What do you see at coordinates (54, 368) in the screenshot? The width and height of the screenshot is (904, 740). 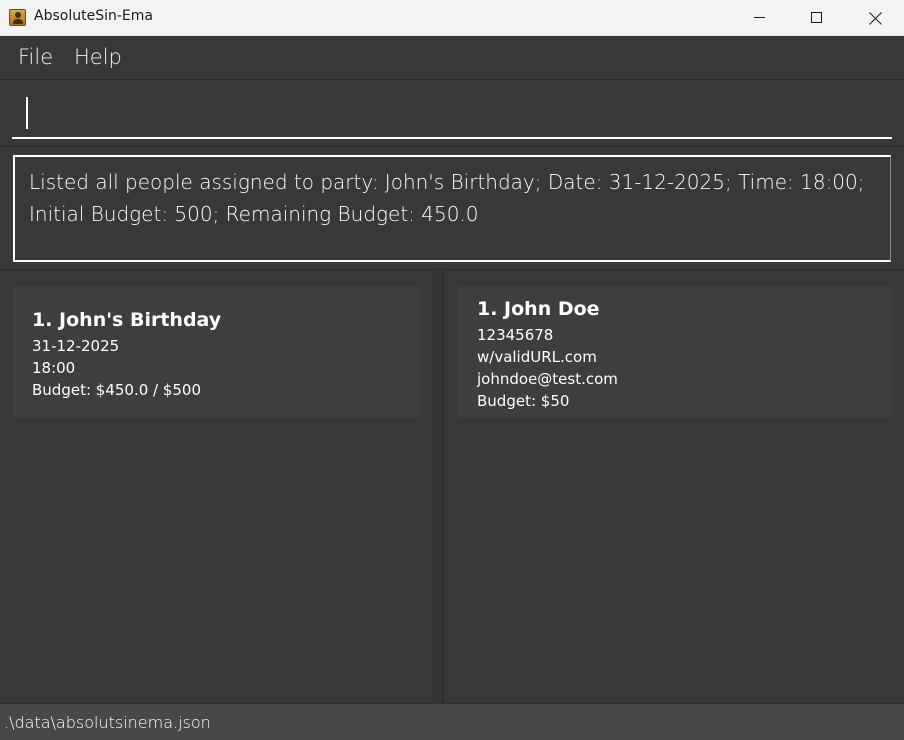 I see `party-time: 18:00` at bounding box center [54, 368].